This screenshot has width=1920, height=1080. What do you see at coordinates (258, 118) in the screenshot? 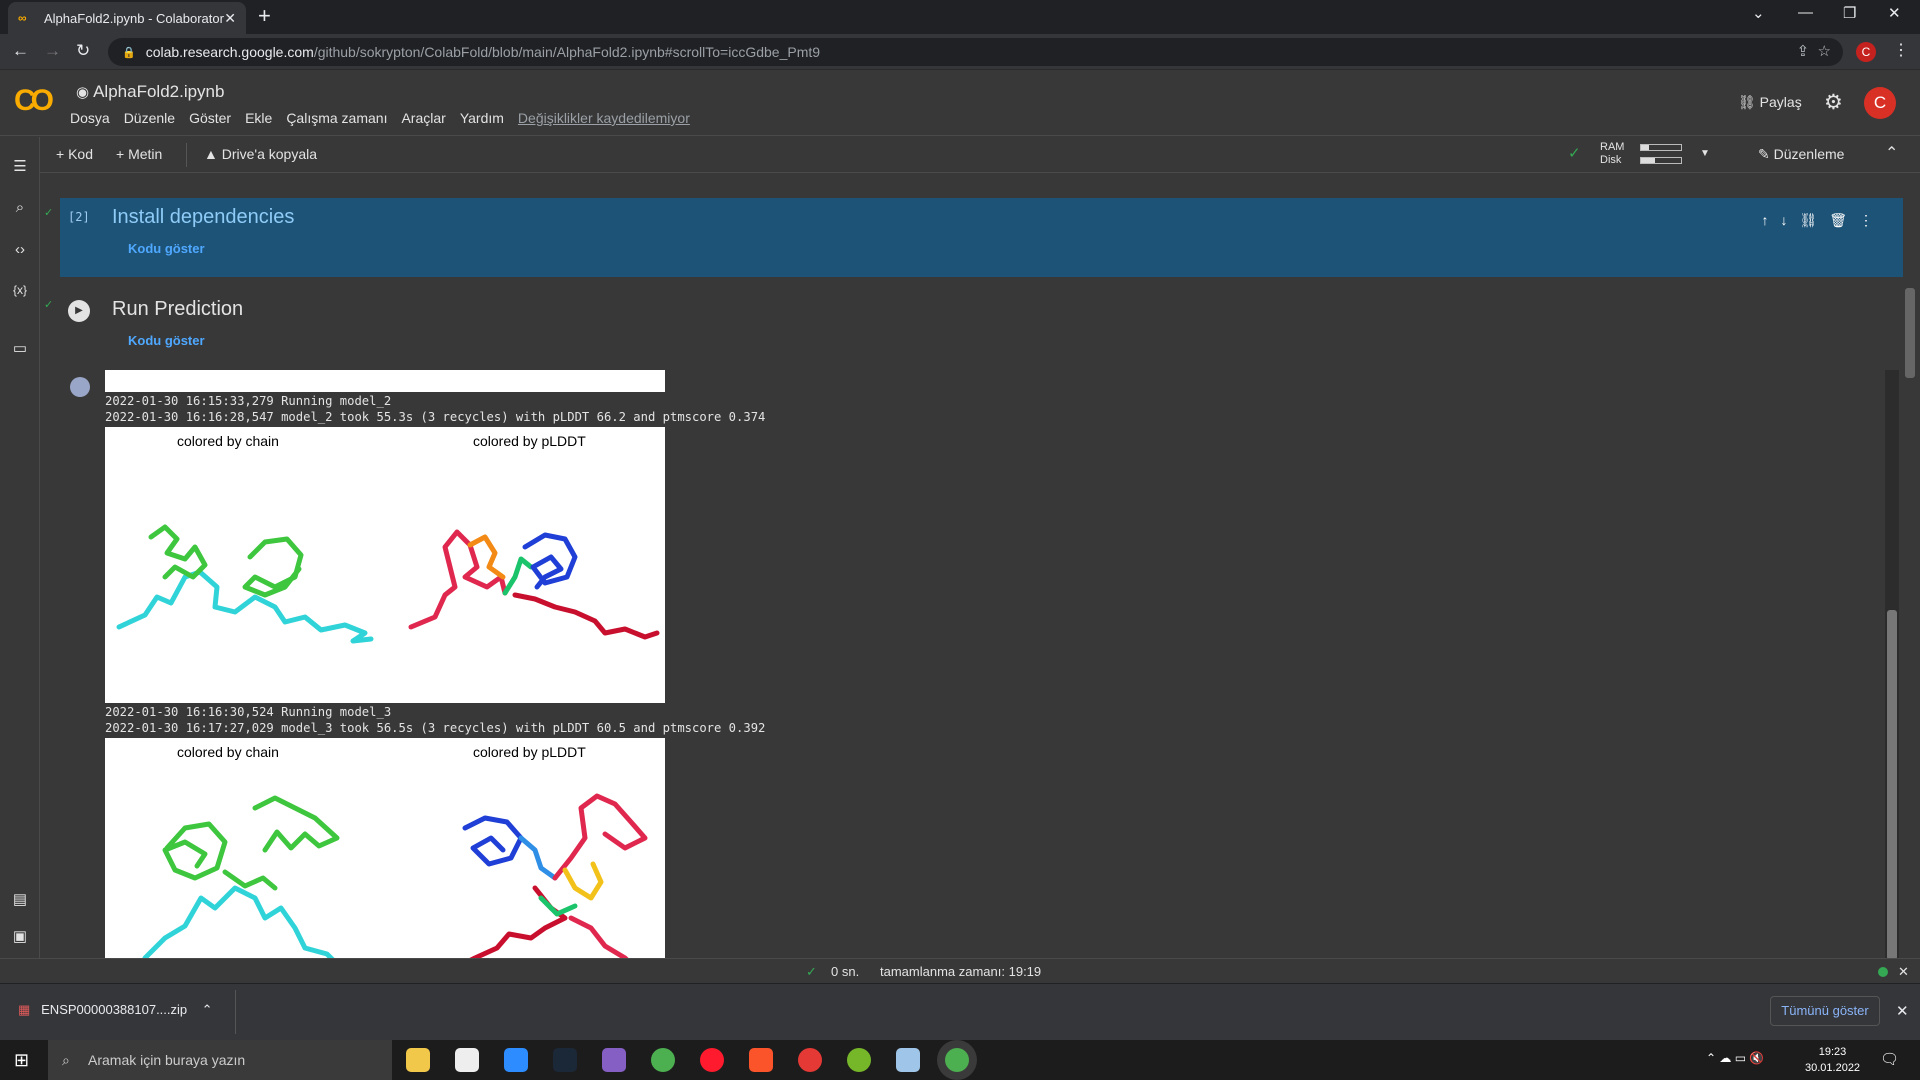
I see `menu-insert: Ekle` at bounding box center [258, 118].